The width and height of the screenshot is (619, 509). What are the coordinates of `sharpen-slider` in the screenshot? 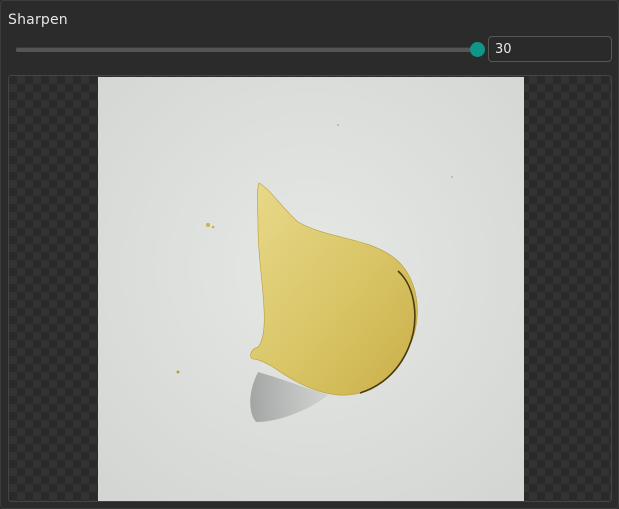 It's located at (250, 49).